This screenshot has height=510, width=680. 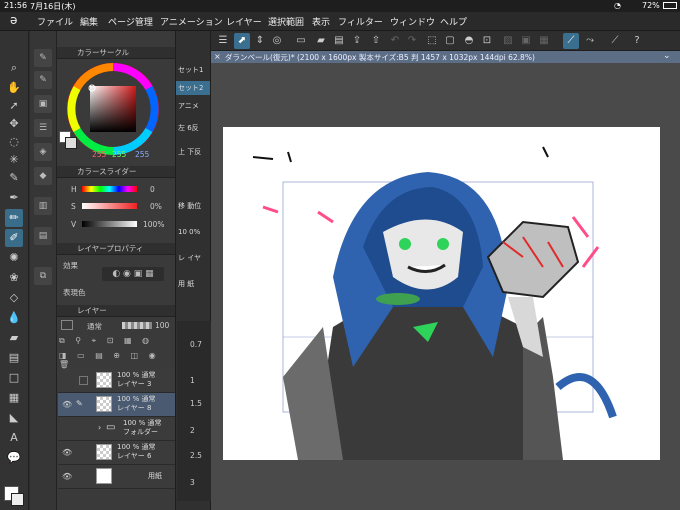 What do you see at coordinates (193, 128) in the screenshot?
I see `flip-horizontal-button: 左 6反` at bounding box center [193, 128].